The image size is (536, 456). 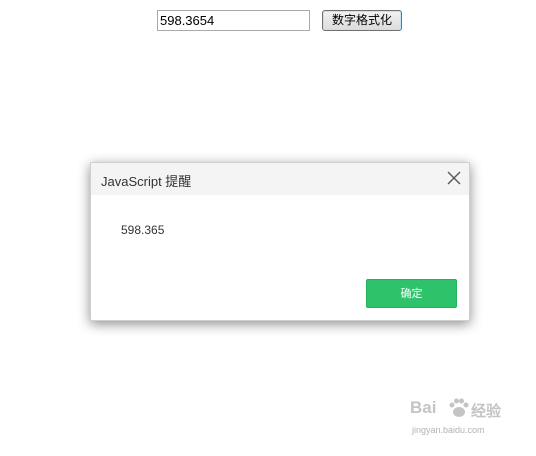 I want to click on dialog-message: 598.365, so click(x=143, y=230).